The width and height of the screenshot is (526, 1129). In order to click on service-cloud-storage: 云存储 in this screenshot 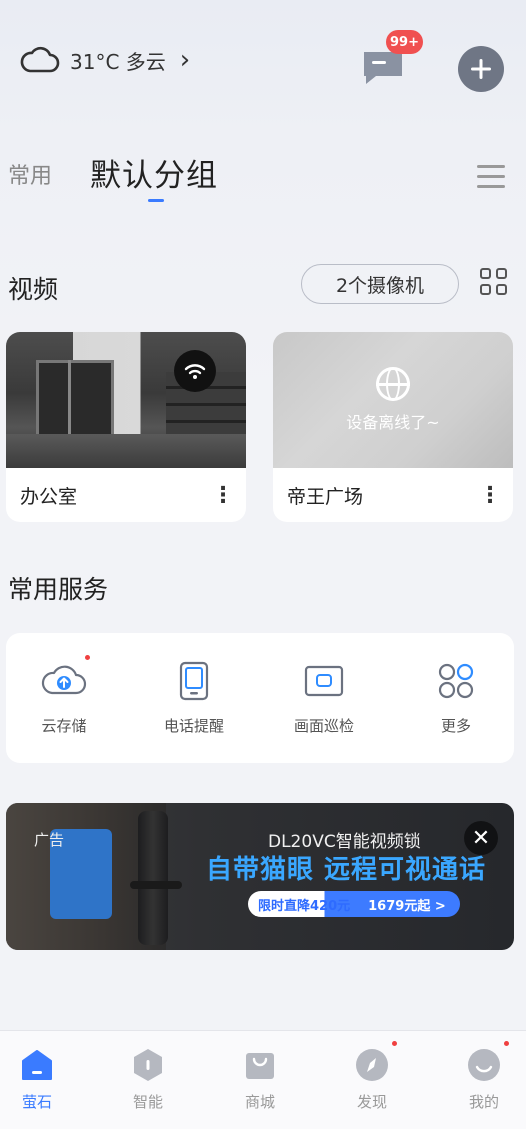, I will do `click(64, 695)`.